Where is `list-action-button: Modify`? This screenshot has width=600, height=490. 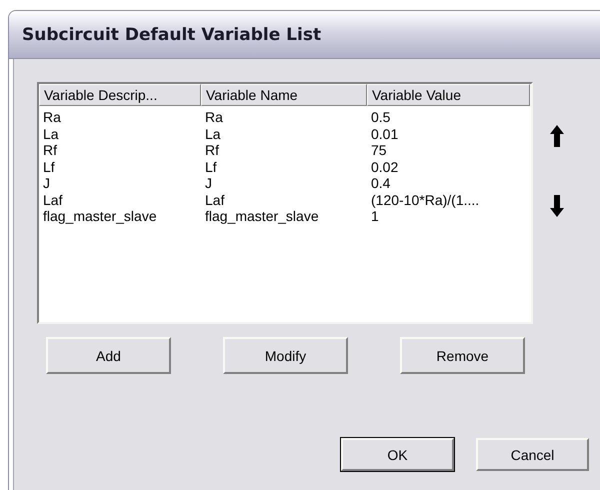 list-action-button: Modify is located at coordinates (285, 355).